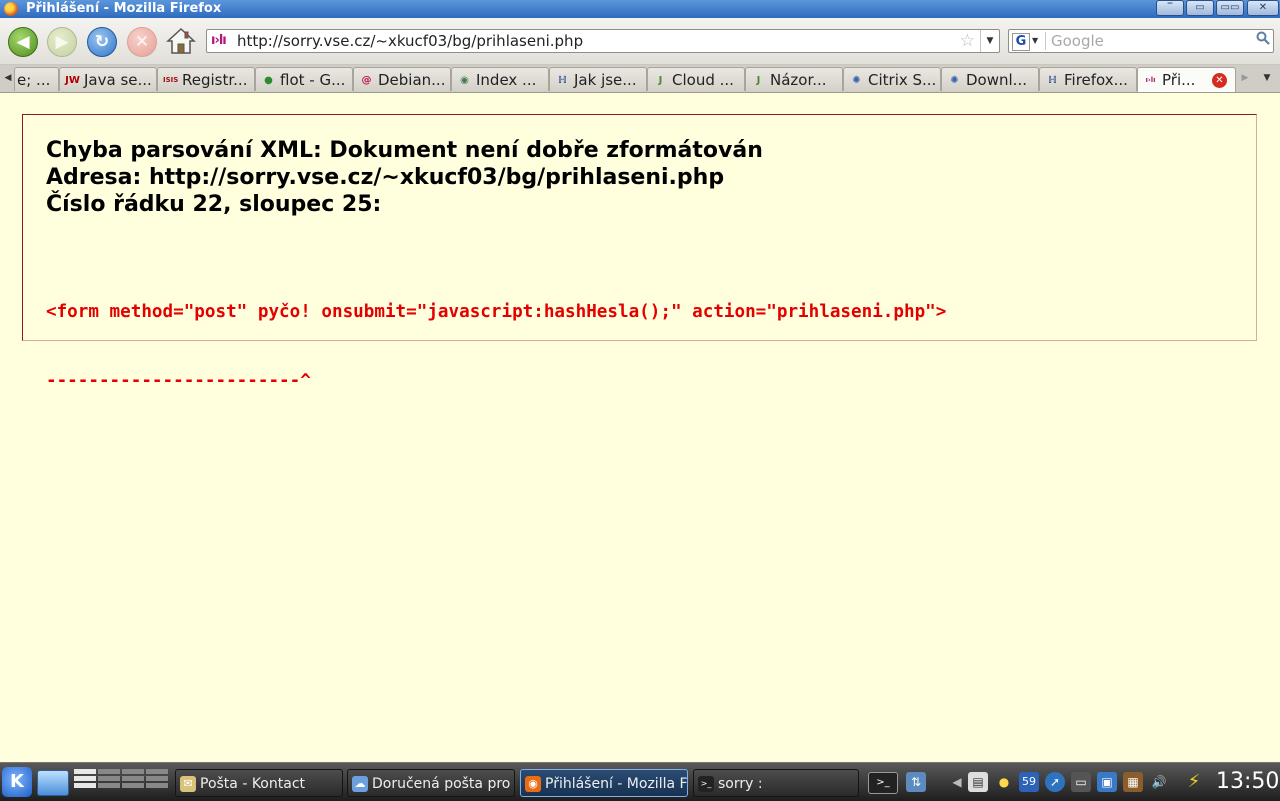 This screenshot has height=801, width=1280. What do you see at coordinates (102, 42) in the screenshot?
I see `reload-button: ↻` at bounding box center [102, 42].